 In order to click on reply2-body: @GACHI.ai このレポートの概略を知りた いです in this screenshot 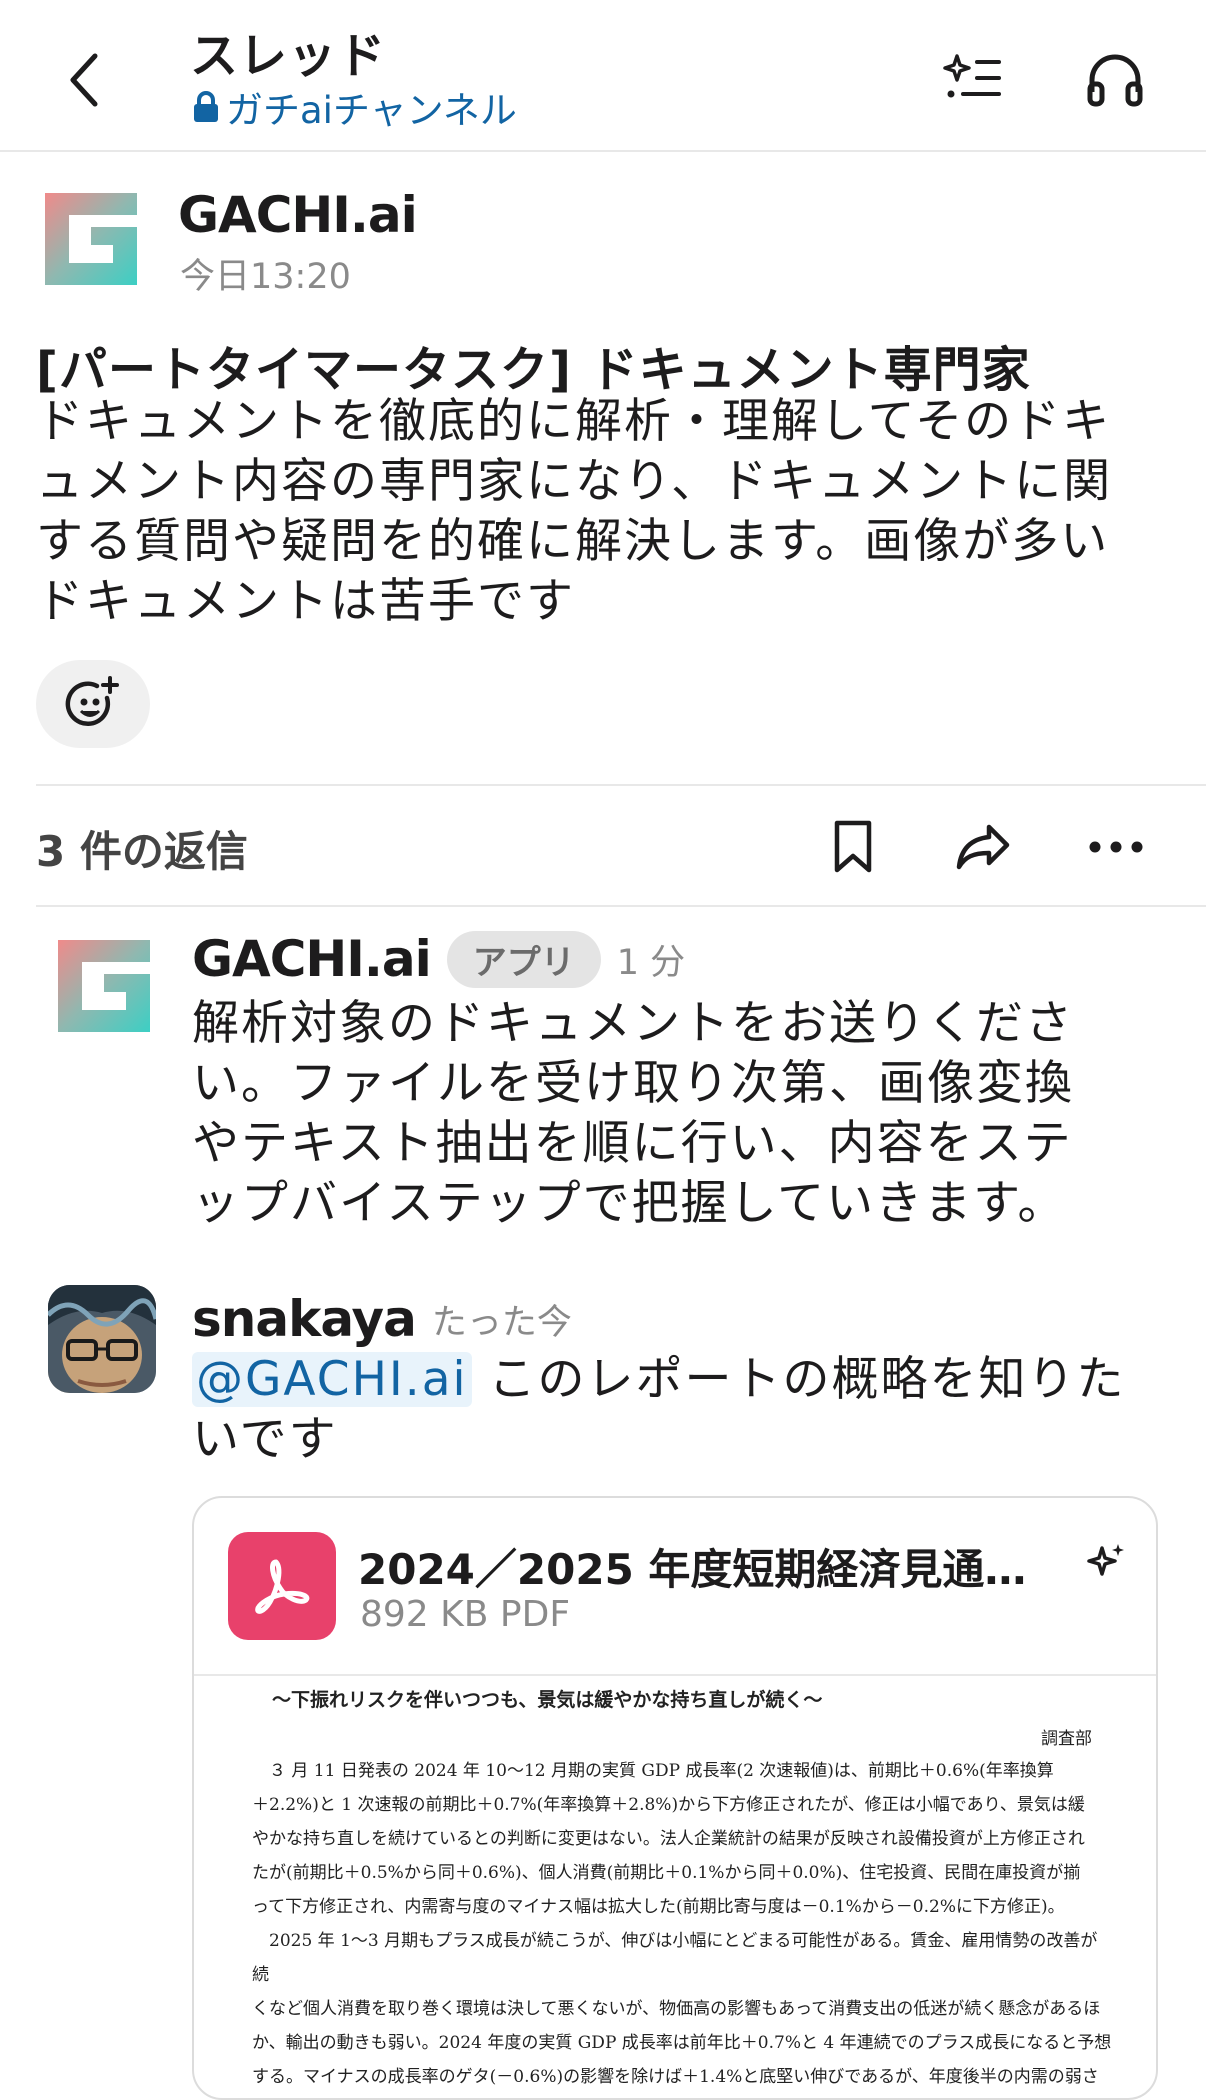, I will do `click(692, 1410)`.